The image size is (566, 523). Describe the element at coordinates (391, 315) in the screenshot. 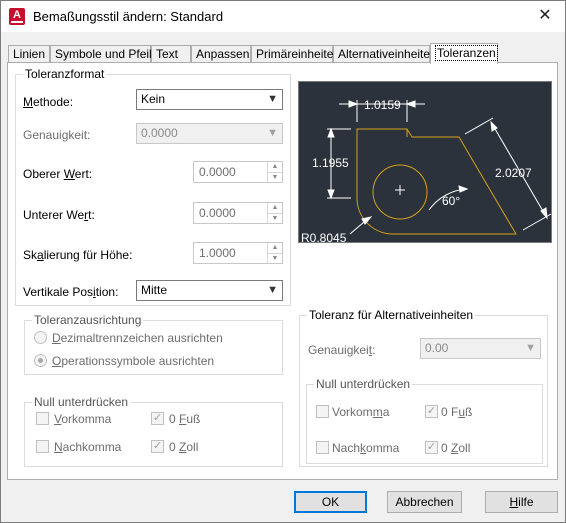

I see `group-alternativeinheiten-label: Toleranz für Alternativeinheiten` at that location.